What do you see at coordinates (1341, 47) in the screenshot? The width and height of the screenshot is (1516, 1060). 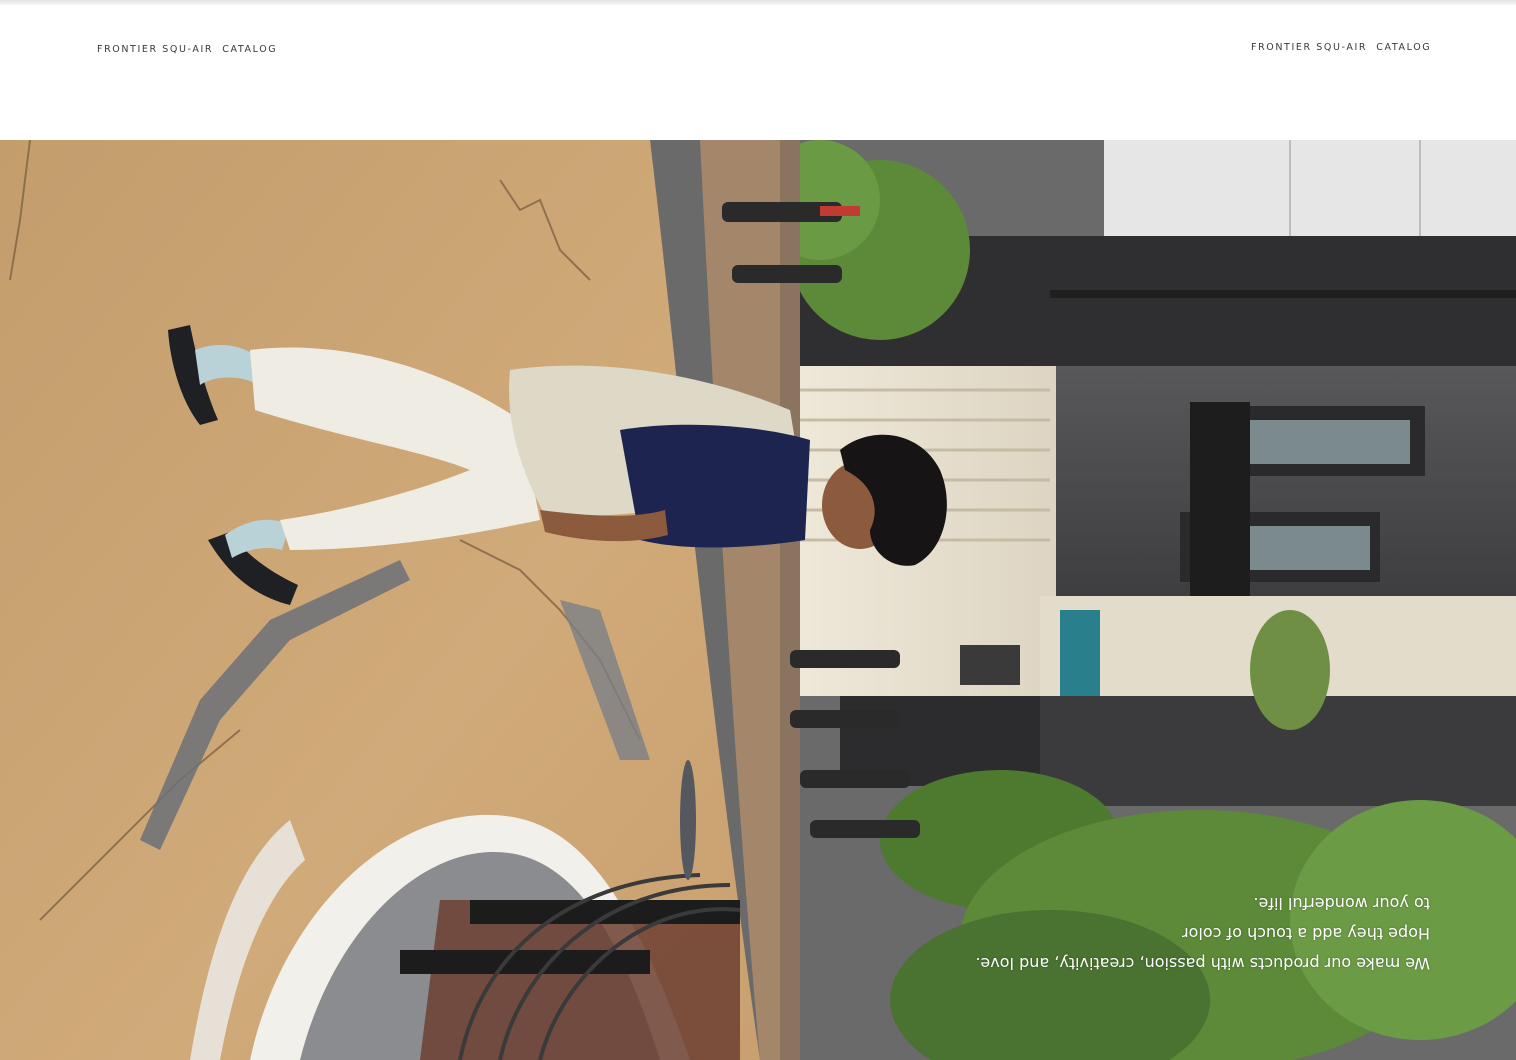 I see `catalog-header-right: FRONTIER SQU-AIR CATALOG` at bounding box center [1341, 47].